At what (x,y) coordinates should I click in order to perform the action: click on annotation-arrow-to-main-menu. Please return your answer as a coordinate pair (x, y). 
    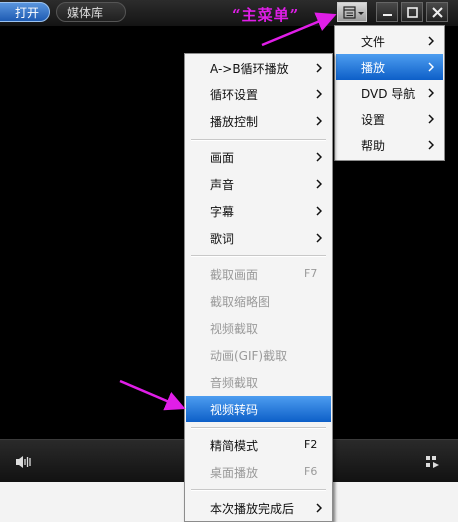
    Looking at the image, I should click on (299, 29).